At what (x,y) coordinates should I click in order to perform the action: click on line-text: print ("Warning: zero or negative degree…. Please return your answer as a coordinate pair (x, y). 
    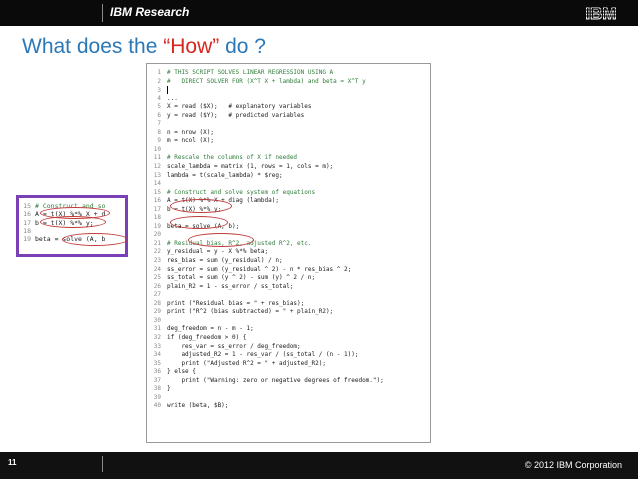
    Looking at the image, I should click on (275, 380).